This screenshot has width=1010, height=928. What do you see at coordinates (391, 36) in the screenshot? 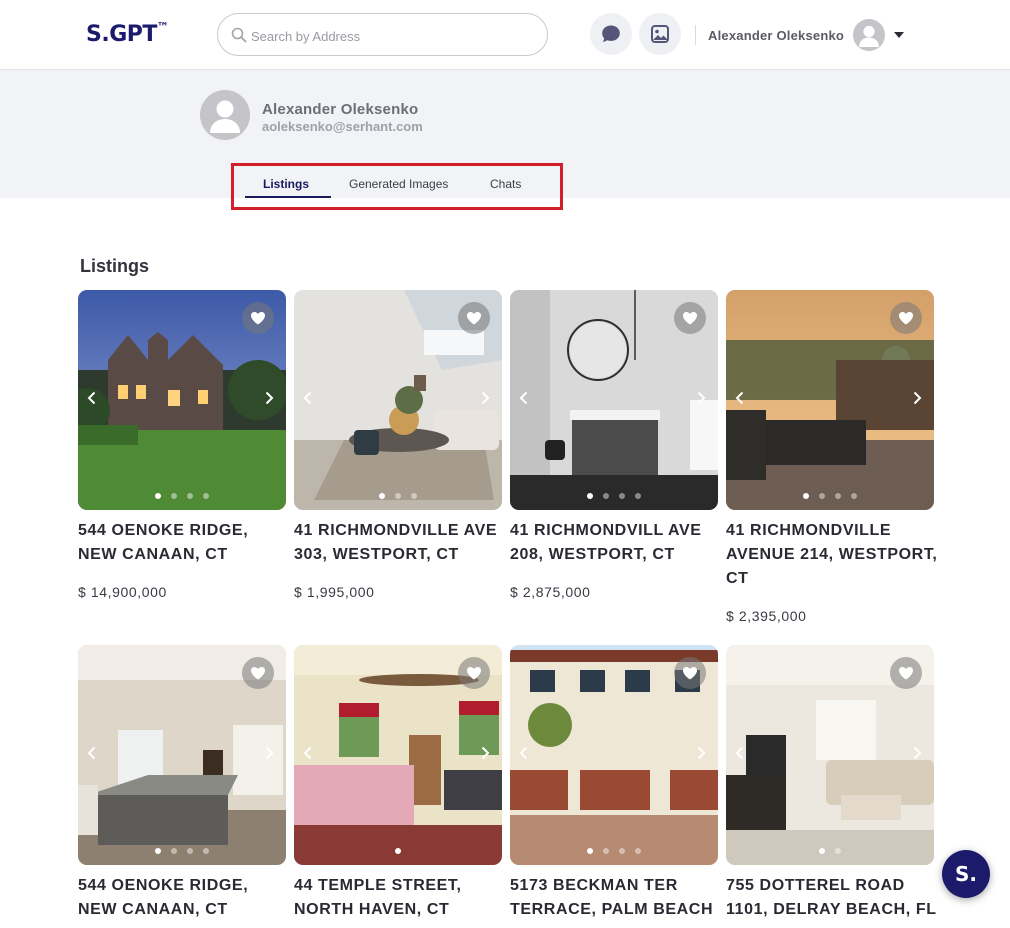
I see `search-input` at bounding box center [391, 36].